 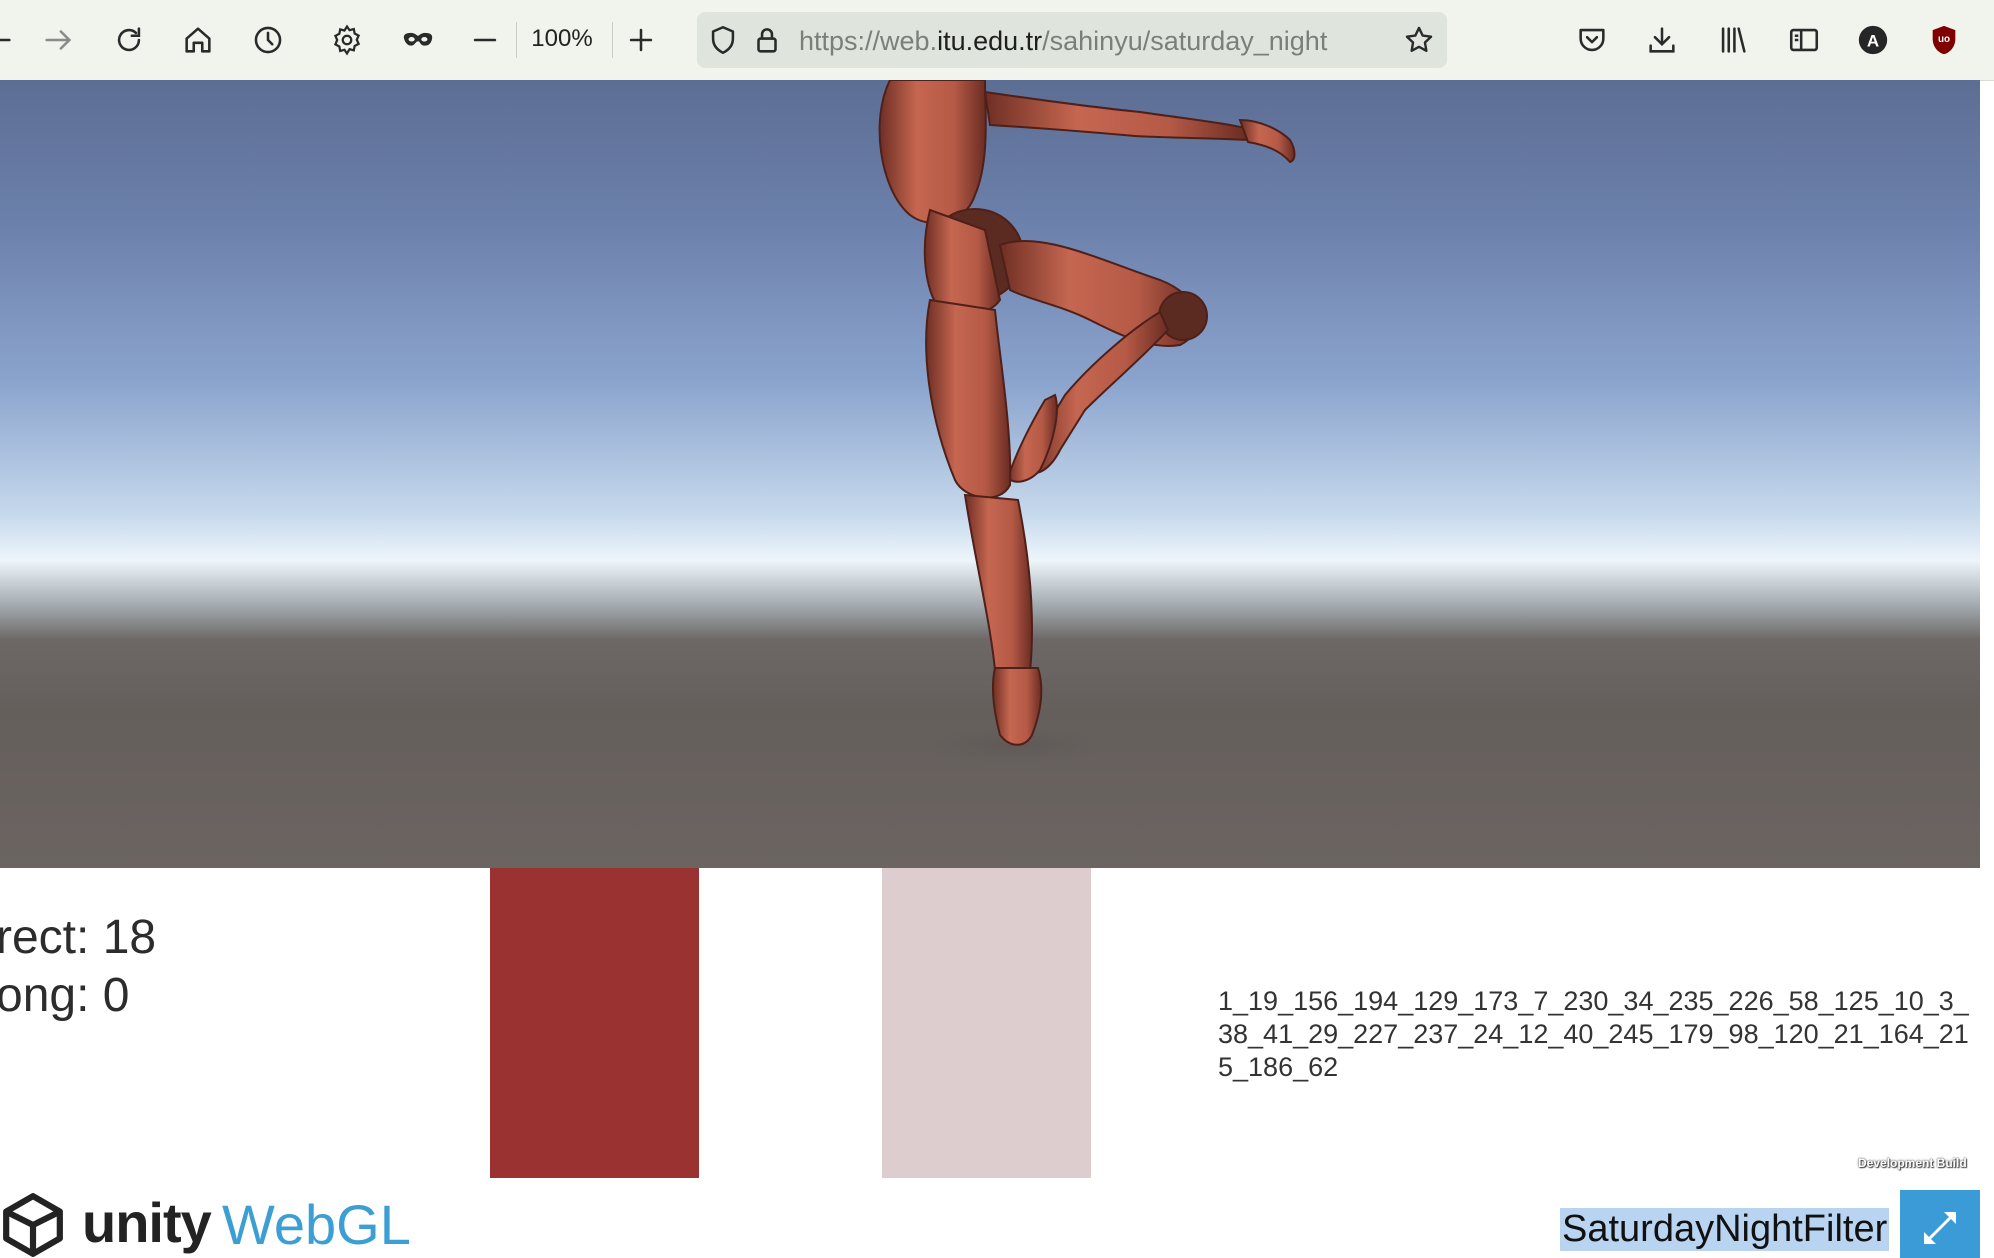 I want to click on plus-icon, so click(x=641, y=40).